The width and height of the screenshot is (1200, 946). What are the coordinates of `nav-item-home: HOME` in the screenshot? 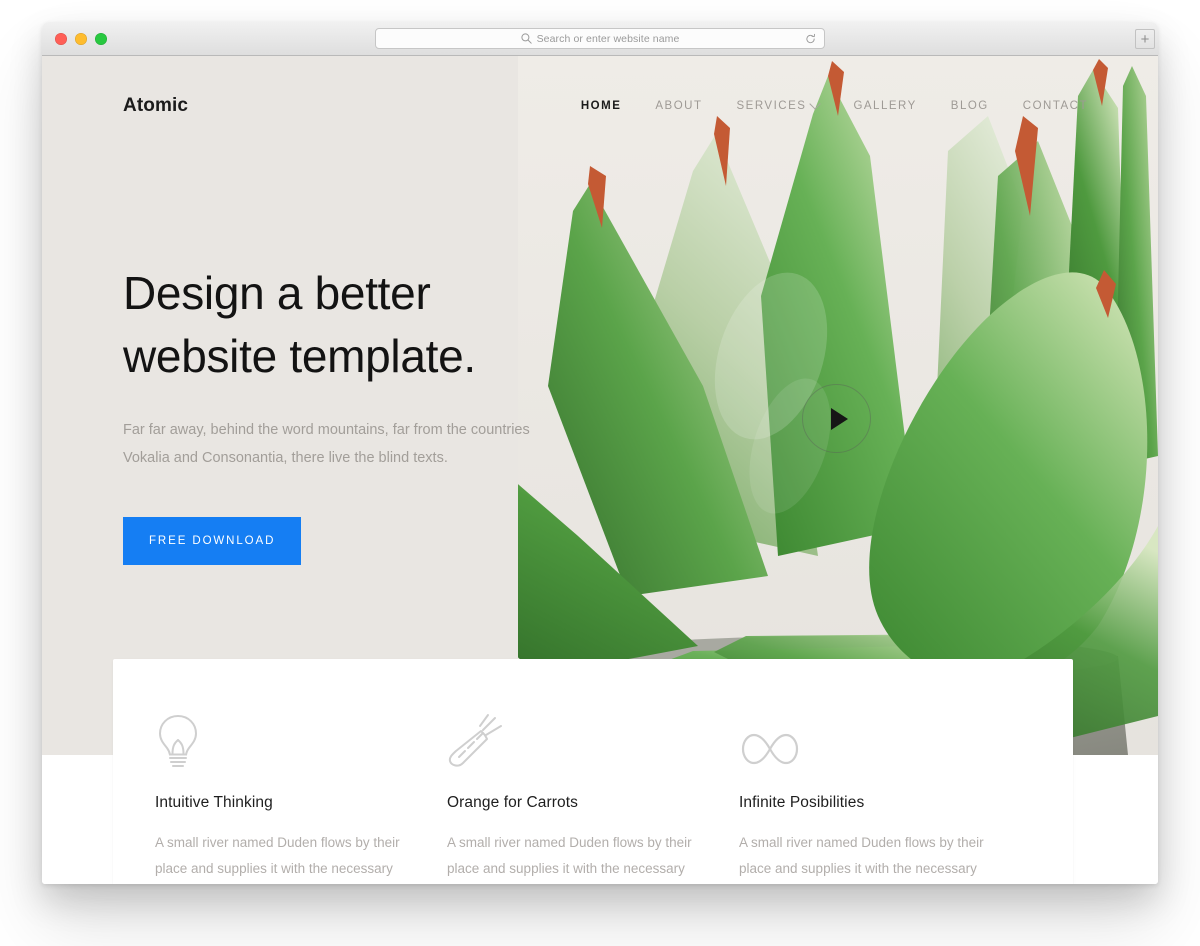 It's located at (601, 106).